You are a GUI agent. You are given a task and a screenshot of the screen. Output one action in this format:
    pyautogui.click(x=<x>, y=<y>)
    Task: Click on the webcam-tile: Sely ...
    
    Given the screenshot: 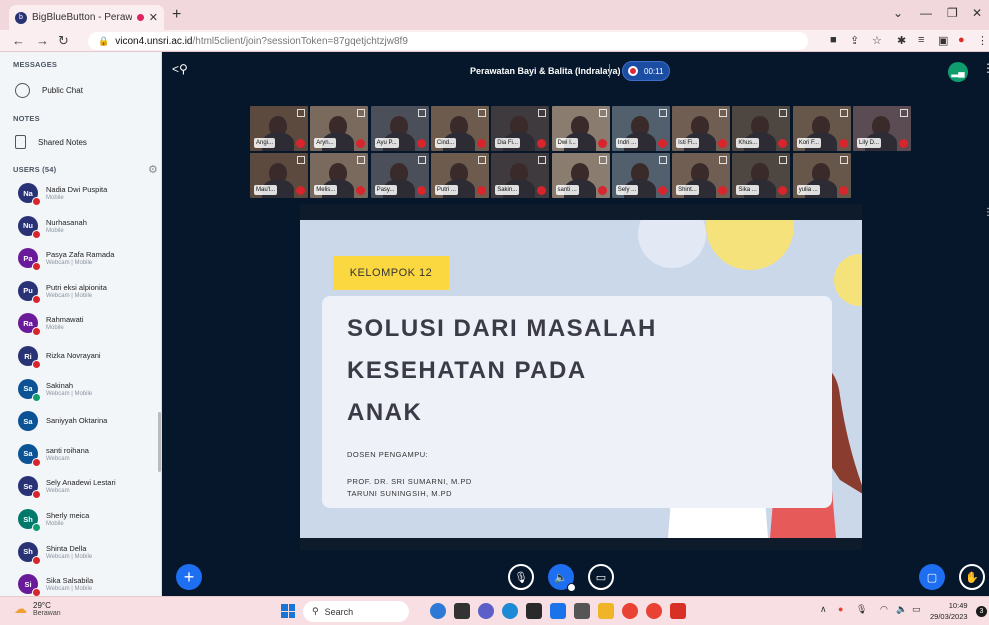 What is the action you would take?
    pyautogui.click(x=640, y=175)
    